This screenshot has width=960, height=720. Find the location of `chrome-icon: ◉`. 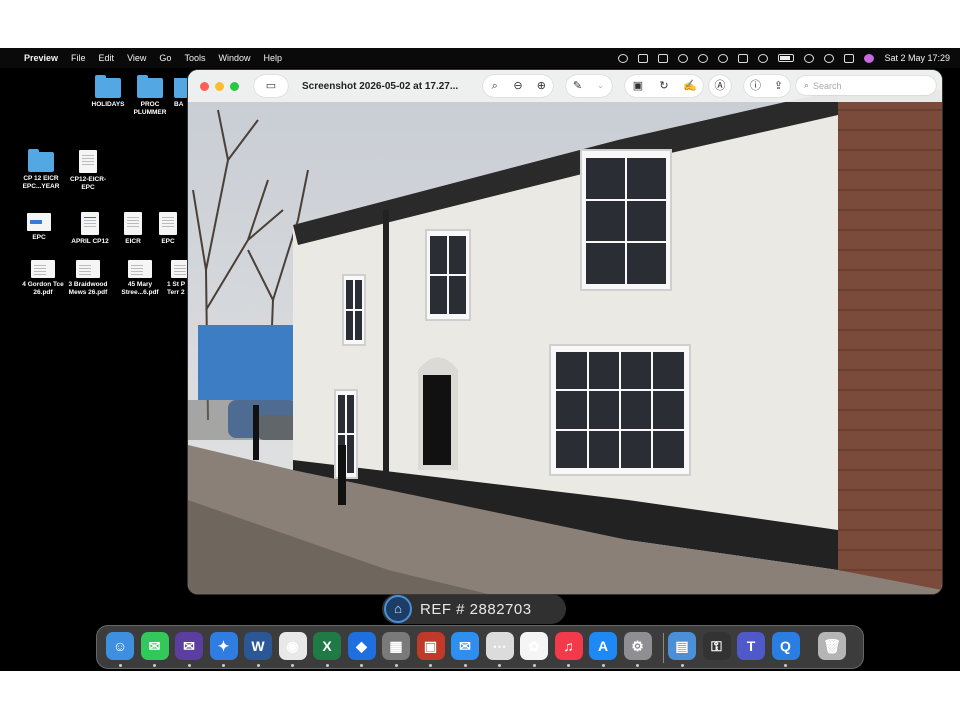

chrome-icon: ◉ is located at coordinates (292, 646).